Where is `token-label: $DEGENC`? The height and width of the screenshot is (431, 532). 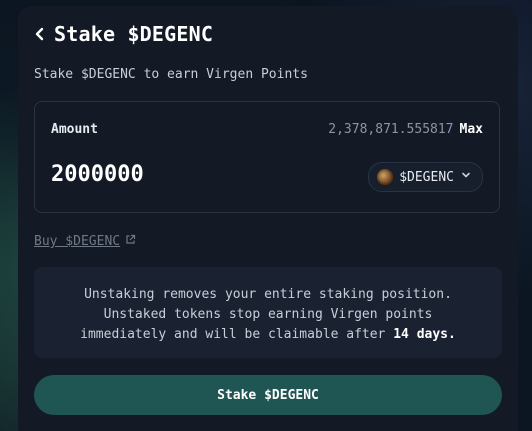
token-label: $DEGENC is located at coordinates (426, 177).